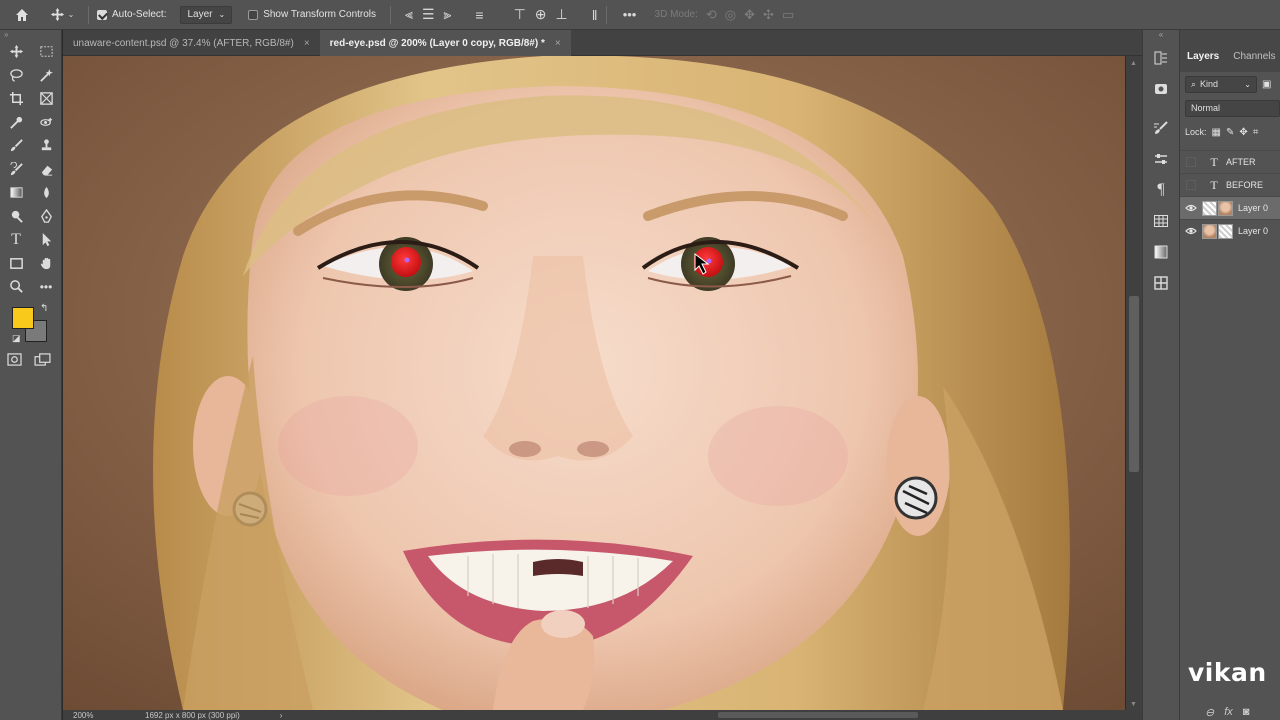  What do you see at coordinates (1209, 712) in the screenshot?
I see `link-layers-icon: ⊖` at bounding box center [1209, 712].